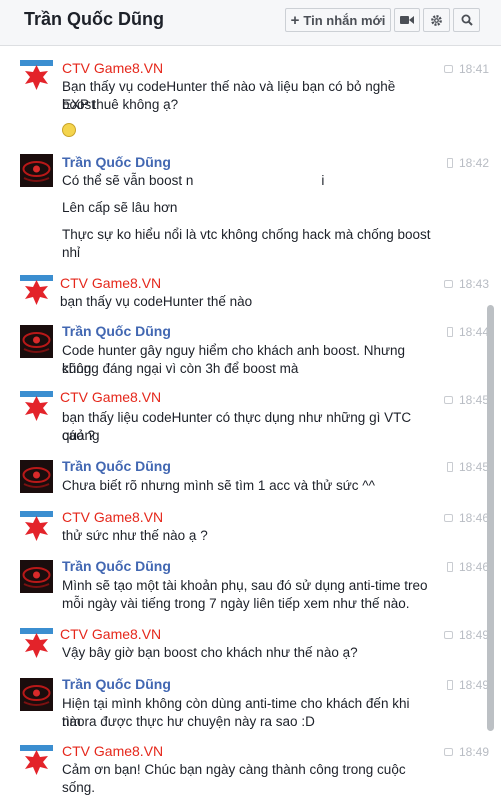 The width and height of the screenshot is (501, 797). What do you see at coordinates (188, 721) in the screenshot?
I see `message-text: tìm ra được thực hư chuyện này ra sao :D` at bounding box center [188, 721].